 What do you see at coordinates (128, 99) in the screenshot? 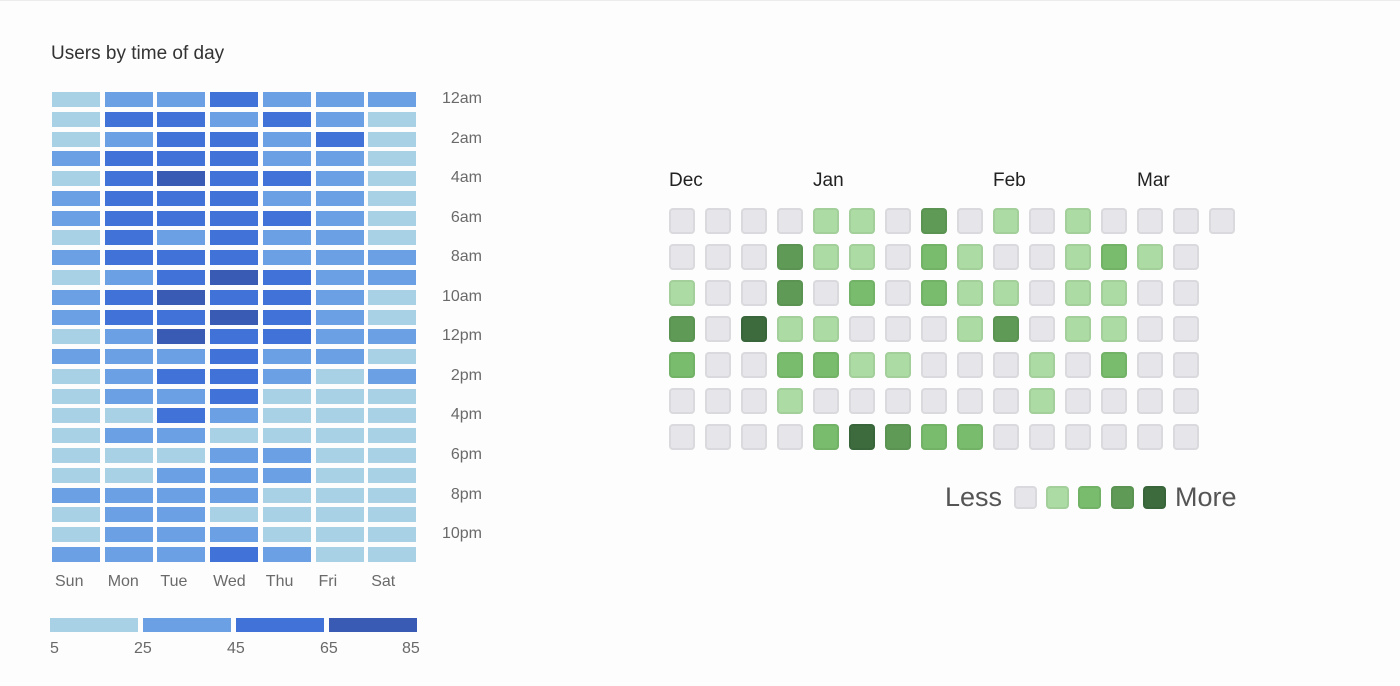
I see `heatmap-cell-mon-12am` at bounding box center [128, 99].